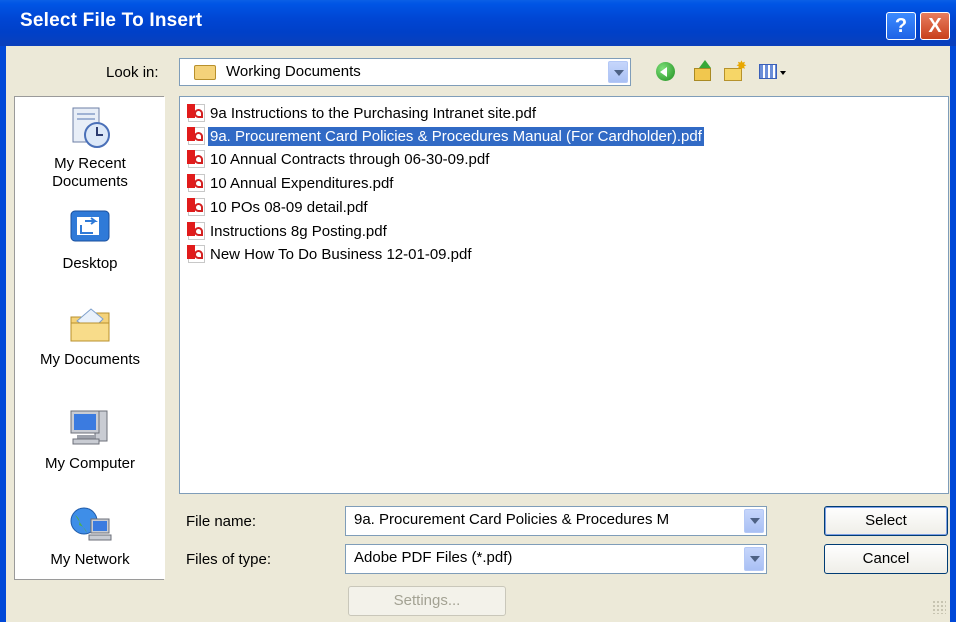  What do you see at coordinates (768, 71) in the screenshot?
I see `views-icon` at bounding box center [768, 71].